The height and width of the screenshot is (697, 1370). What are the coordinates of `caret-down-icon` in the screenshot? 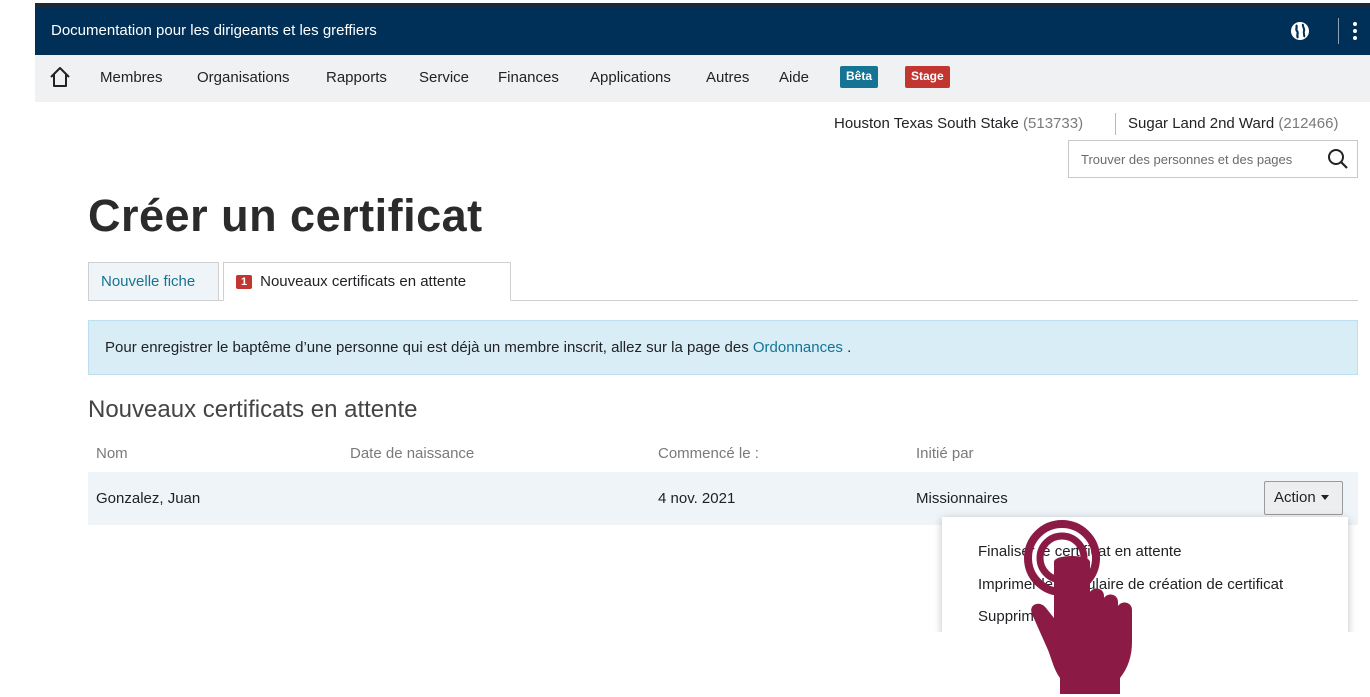 It's located at (1324, 497).